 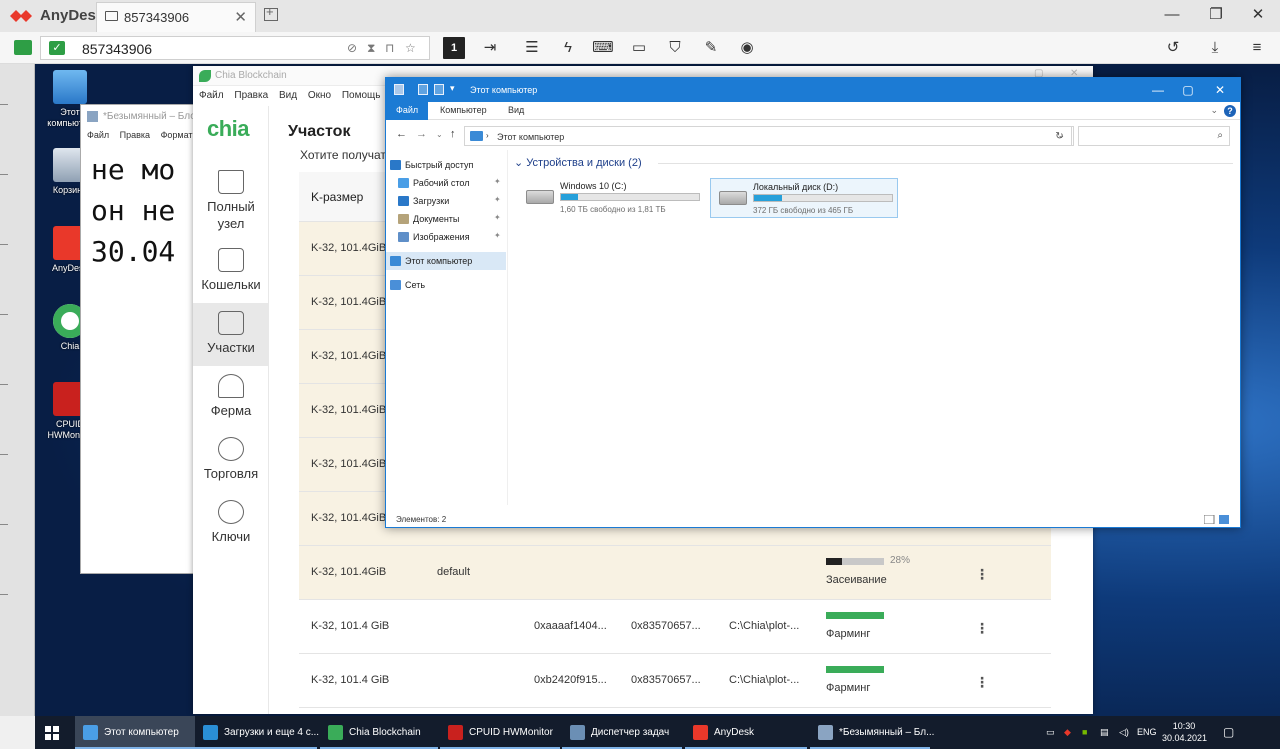 I want to click on actions-lightning-icon: ϟ, so click(x=568, y=48).